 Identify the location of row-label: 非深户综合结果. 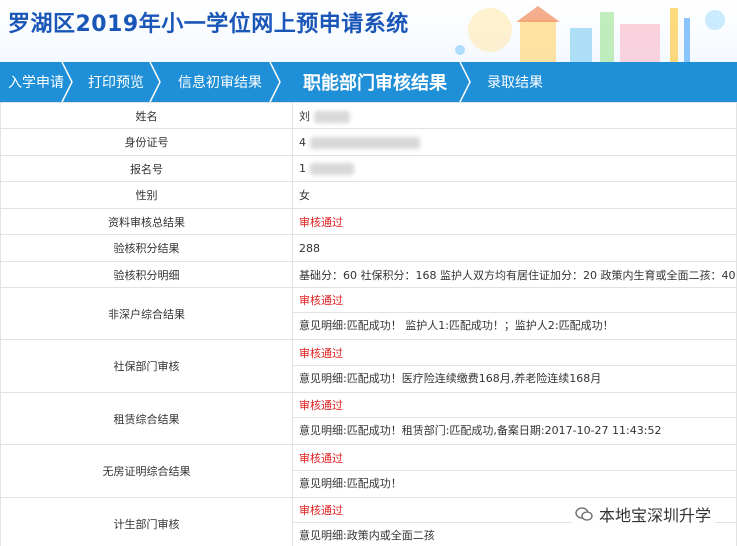
(146, 313).